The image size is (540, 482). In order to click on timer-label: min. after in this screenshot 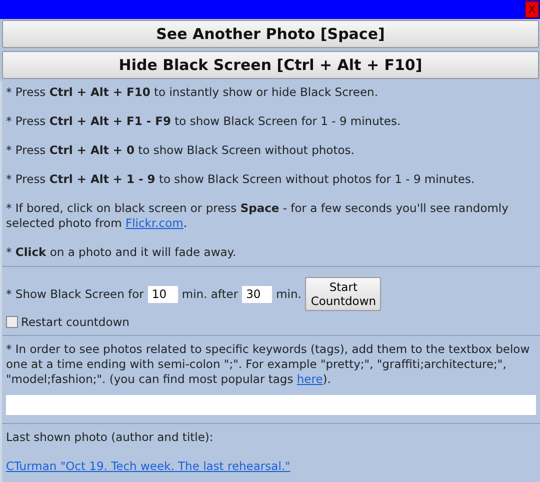, I will do `click(210, 294)`.